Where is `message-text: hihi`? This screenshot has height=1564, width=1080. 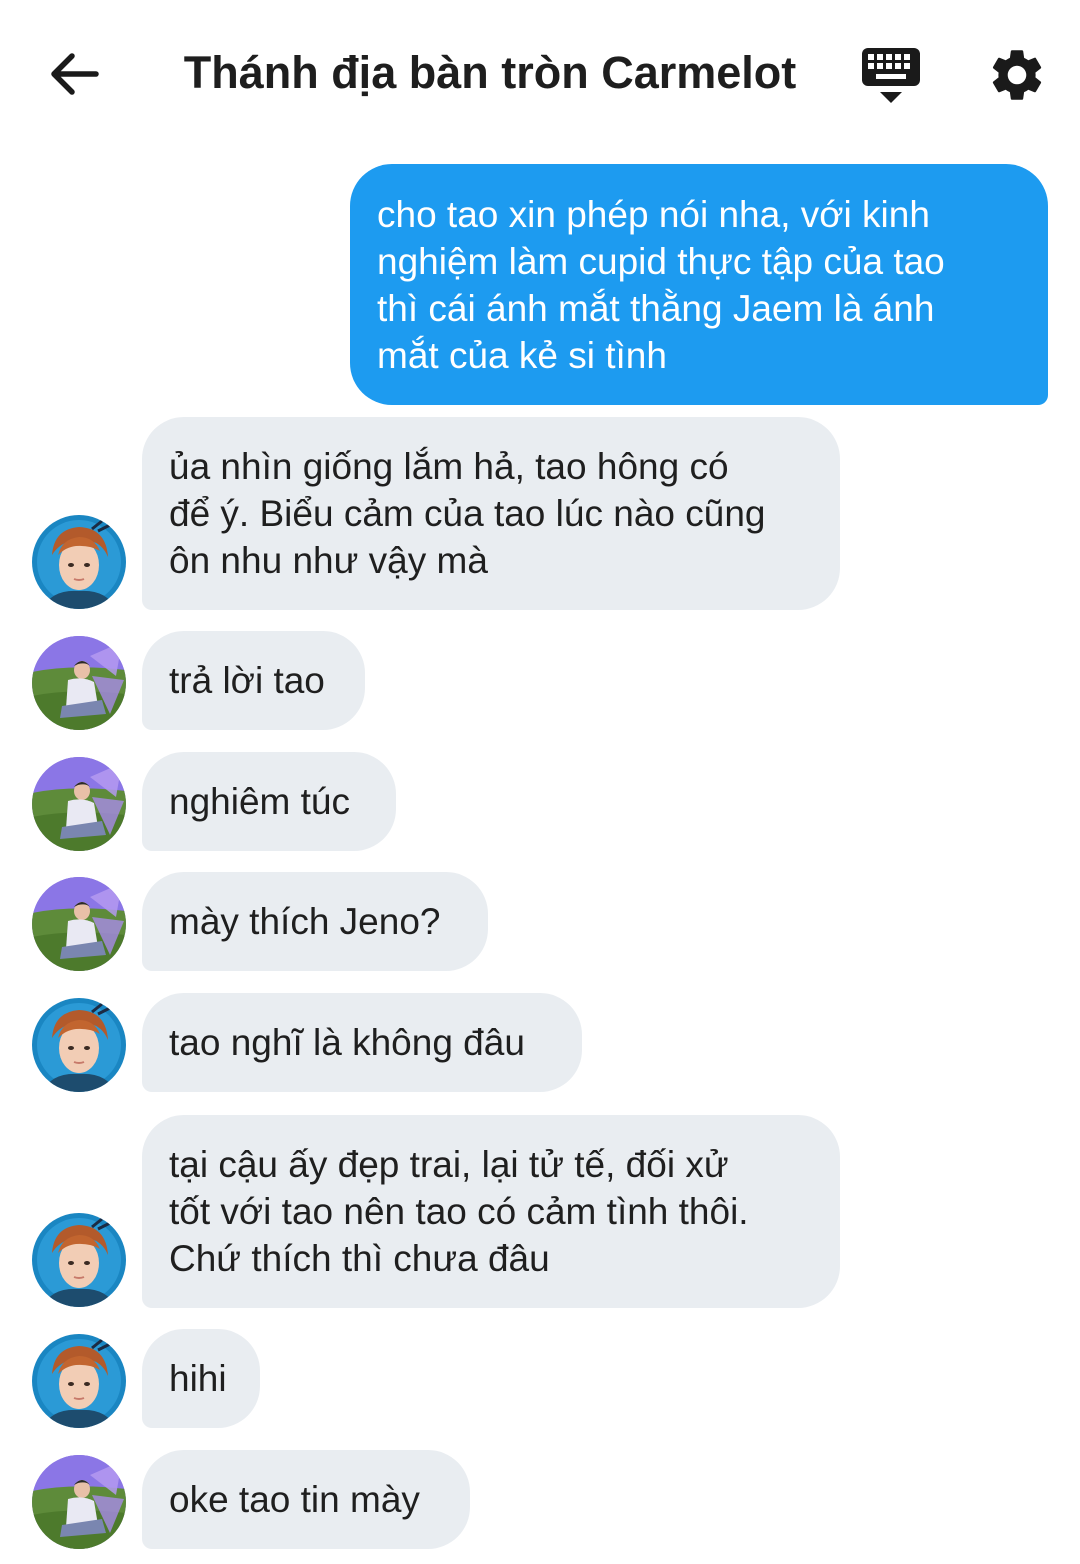 message-text: hihi is located at coordinates (198, 1378).